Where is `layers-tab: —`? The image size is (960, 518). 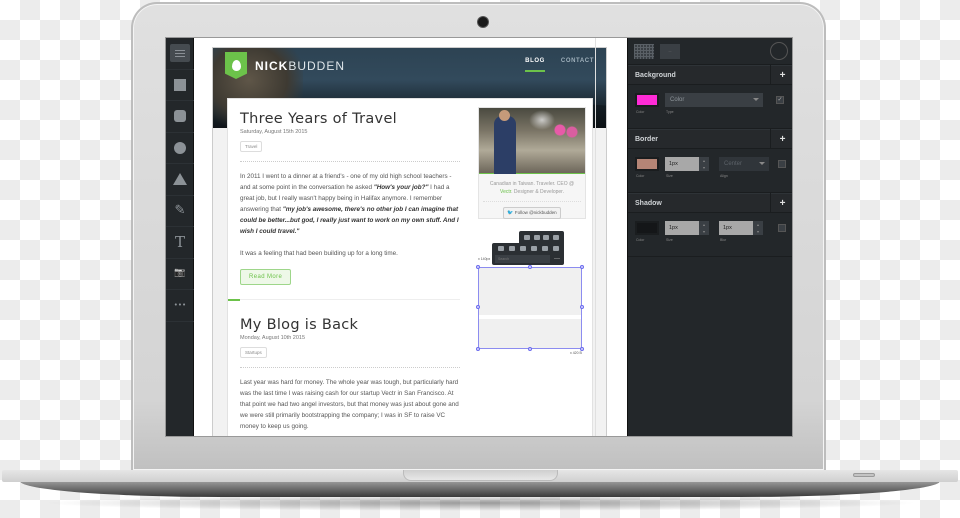
layers-tab: — is located at coordinates (670, 51).